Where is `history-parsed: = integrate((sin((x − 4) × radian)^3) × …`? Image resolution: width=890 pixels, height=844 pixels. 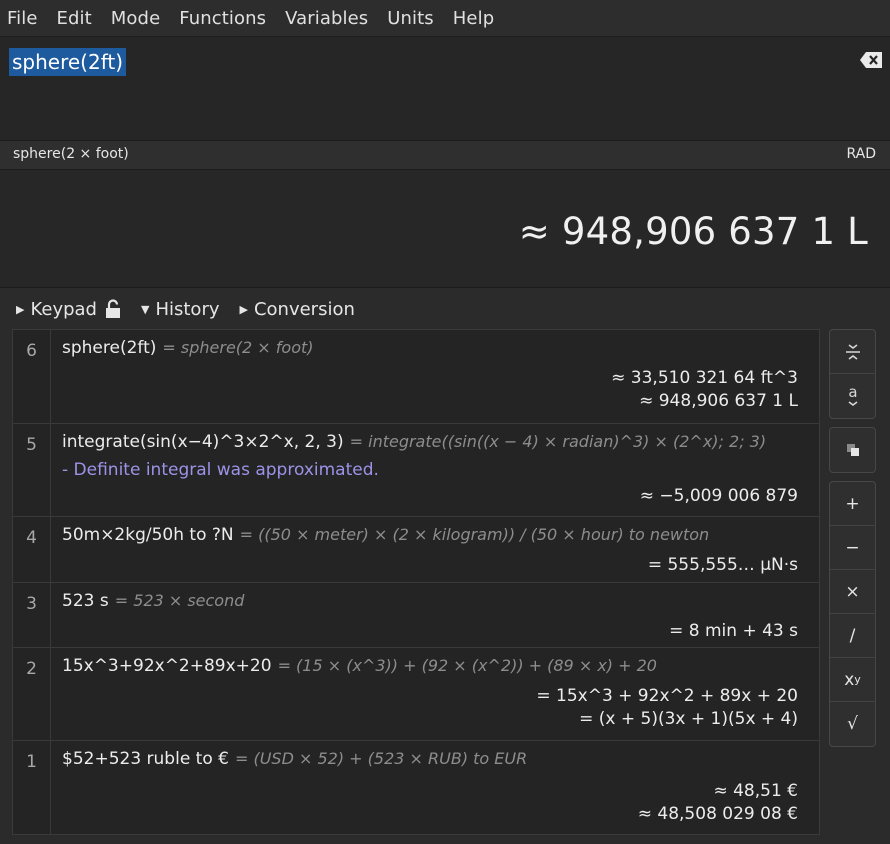 history-parsed: = integrate((sin((x − 4) × radian)^3) × … is located at coordinates (558, 441).